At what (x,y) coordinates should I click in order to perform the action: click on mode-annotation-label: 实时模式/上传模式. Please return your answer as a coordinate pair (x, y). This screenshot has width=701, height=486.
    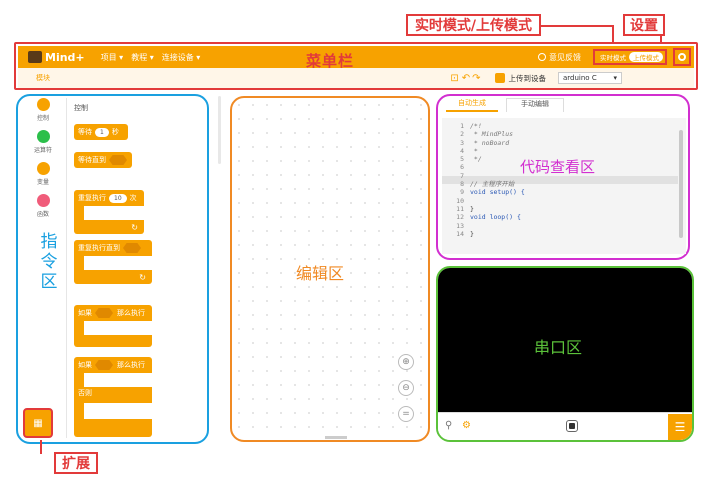
    Looking at the image, I should click on (473, 26).